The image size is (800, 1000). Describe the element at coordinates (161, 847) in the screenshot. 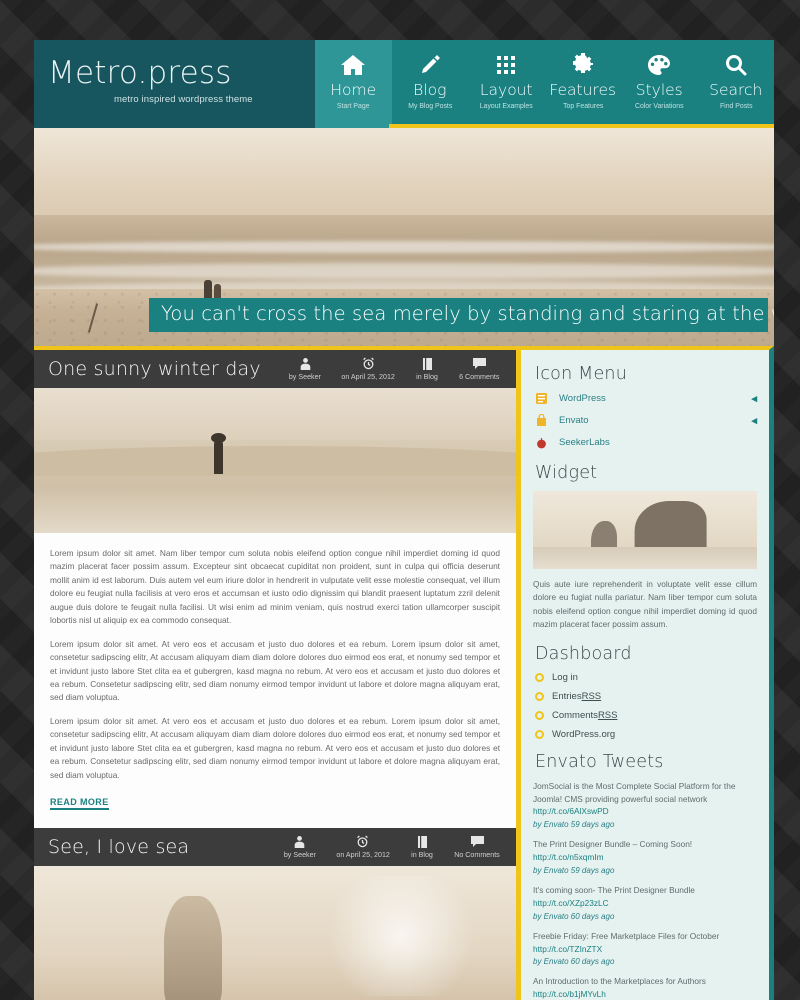

I see `post-title: See, I love sea` at that location.